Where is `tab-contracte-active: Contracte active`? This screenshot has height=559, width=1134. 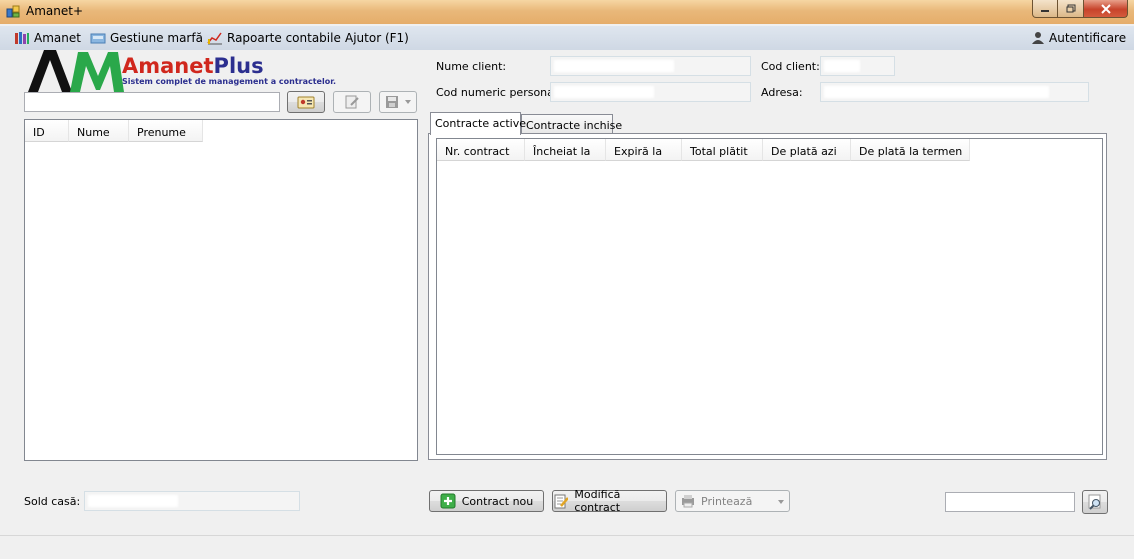
tab-contracte-active: Contracte active is located at coordinates (478, 123).